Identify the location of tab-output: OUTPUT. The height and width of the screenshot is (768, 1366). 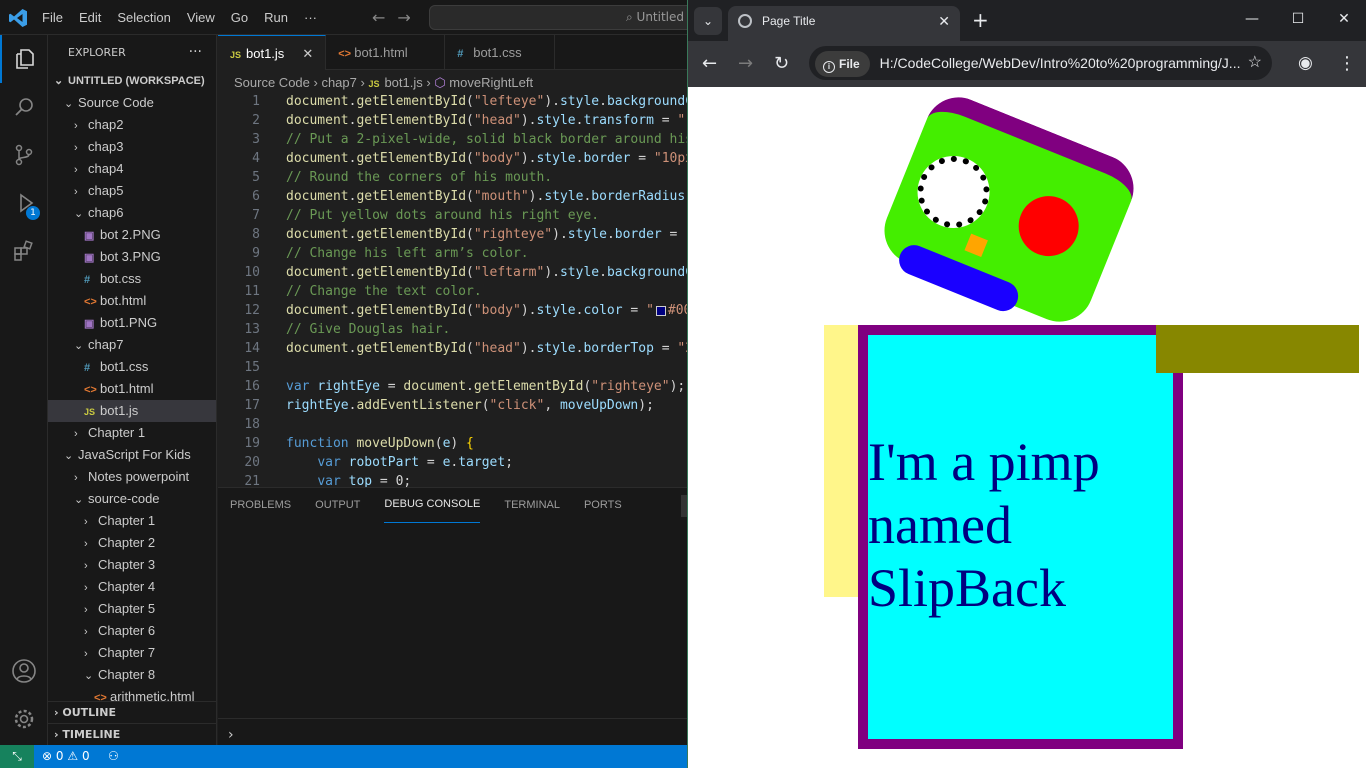
(337, 505).